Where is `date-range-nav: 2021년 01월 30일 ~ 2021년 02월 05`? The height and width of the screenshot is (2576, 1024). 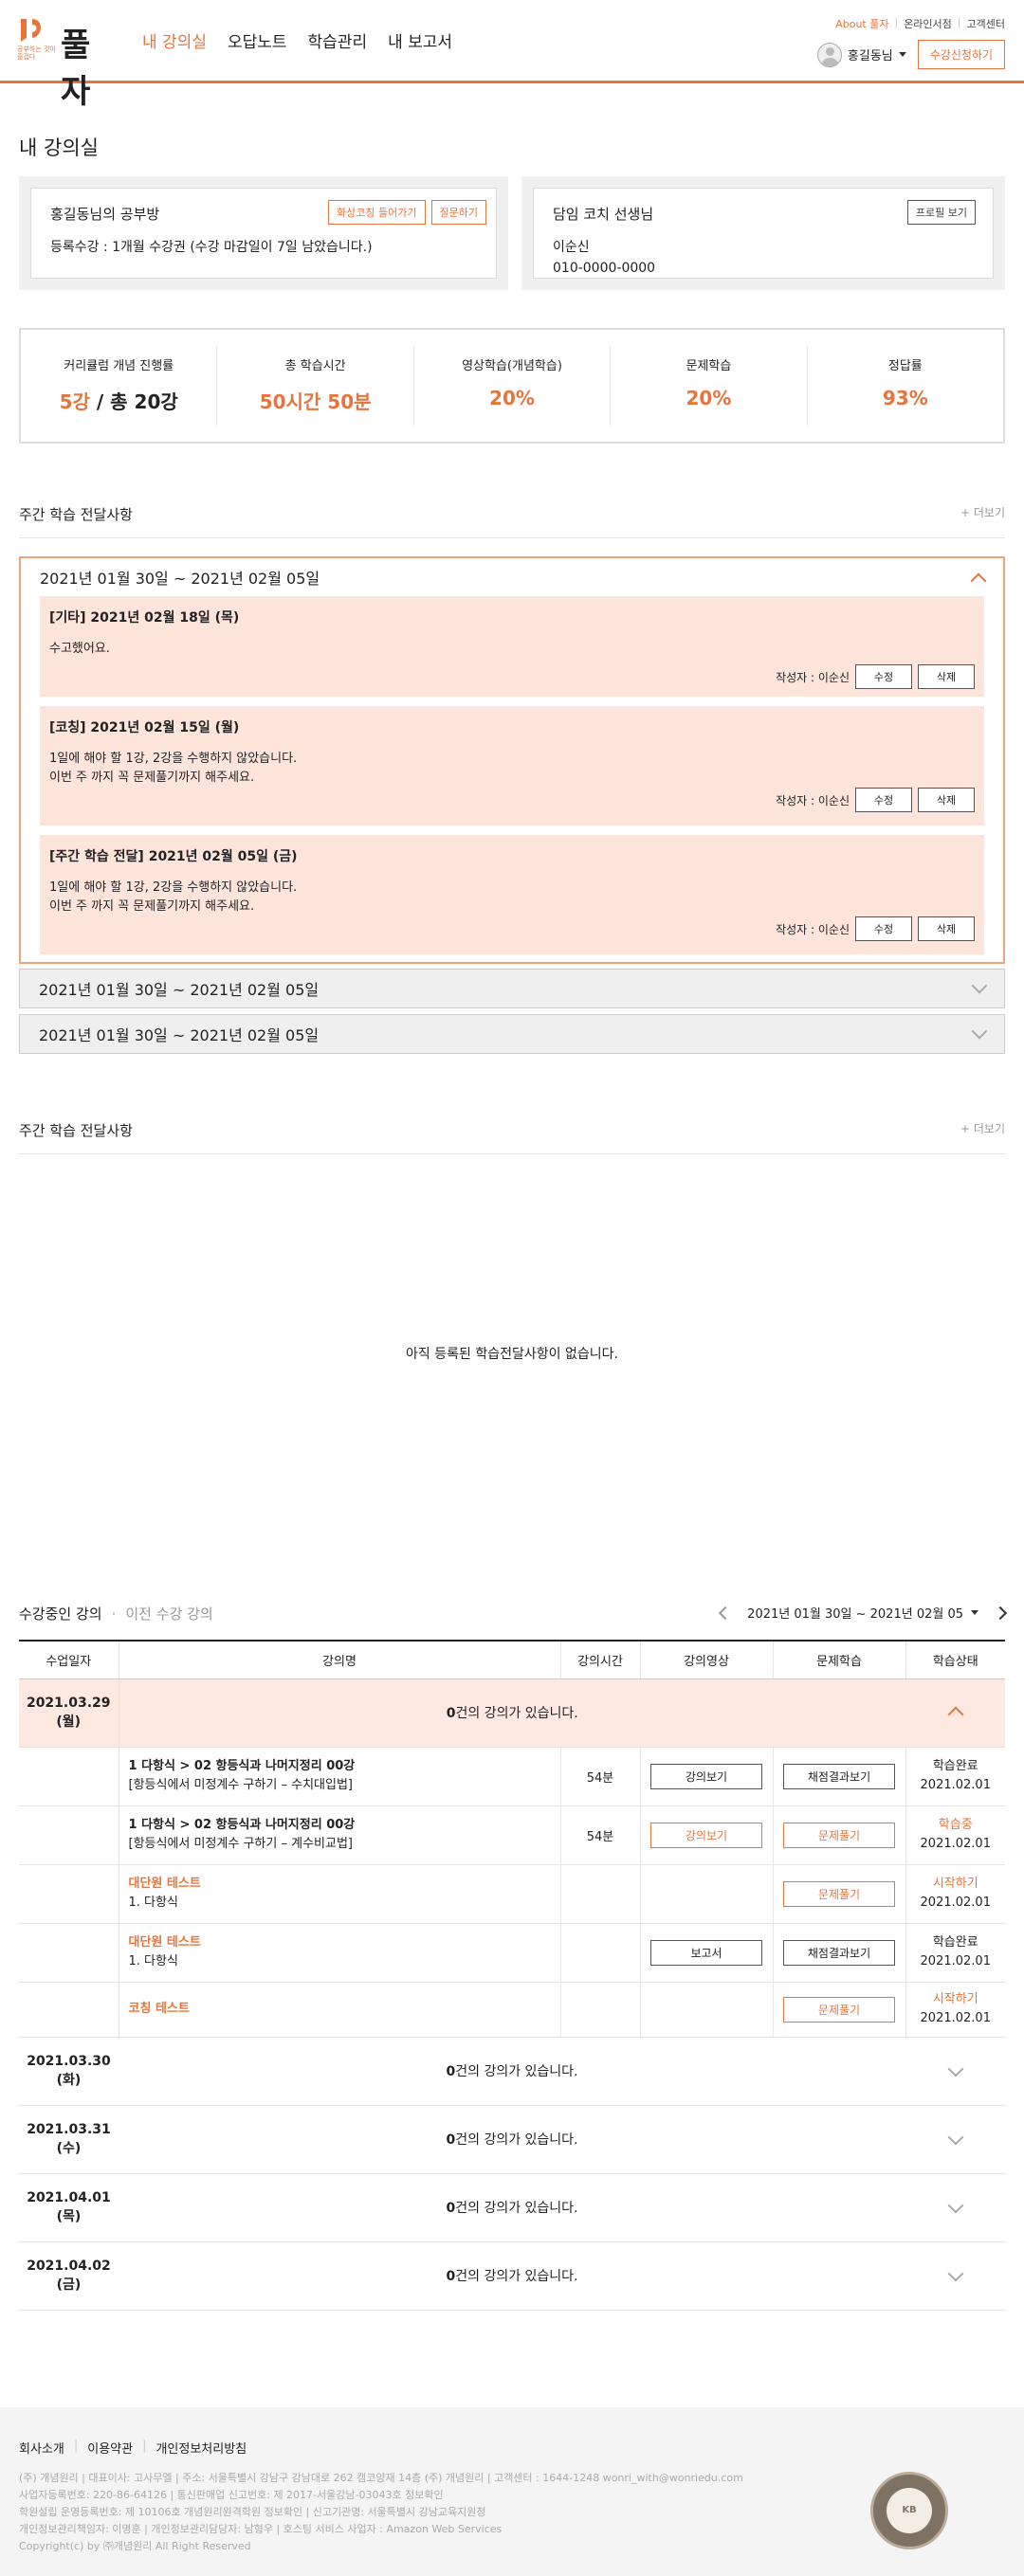
date-range-nav: 2021년 01월 30일 ~ 2021년 02월 05 is located at coordinates (863, 1613).